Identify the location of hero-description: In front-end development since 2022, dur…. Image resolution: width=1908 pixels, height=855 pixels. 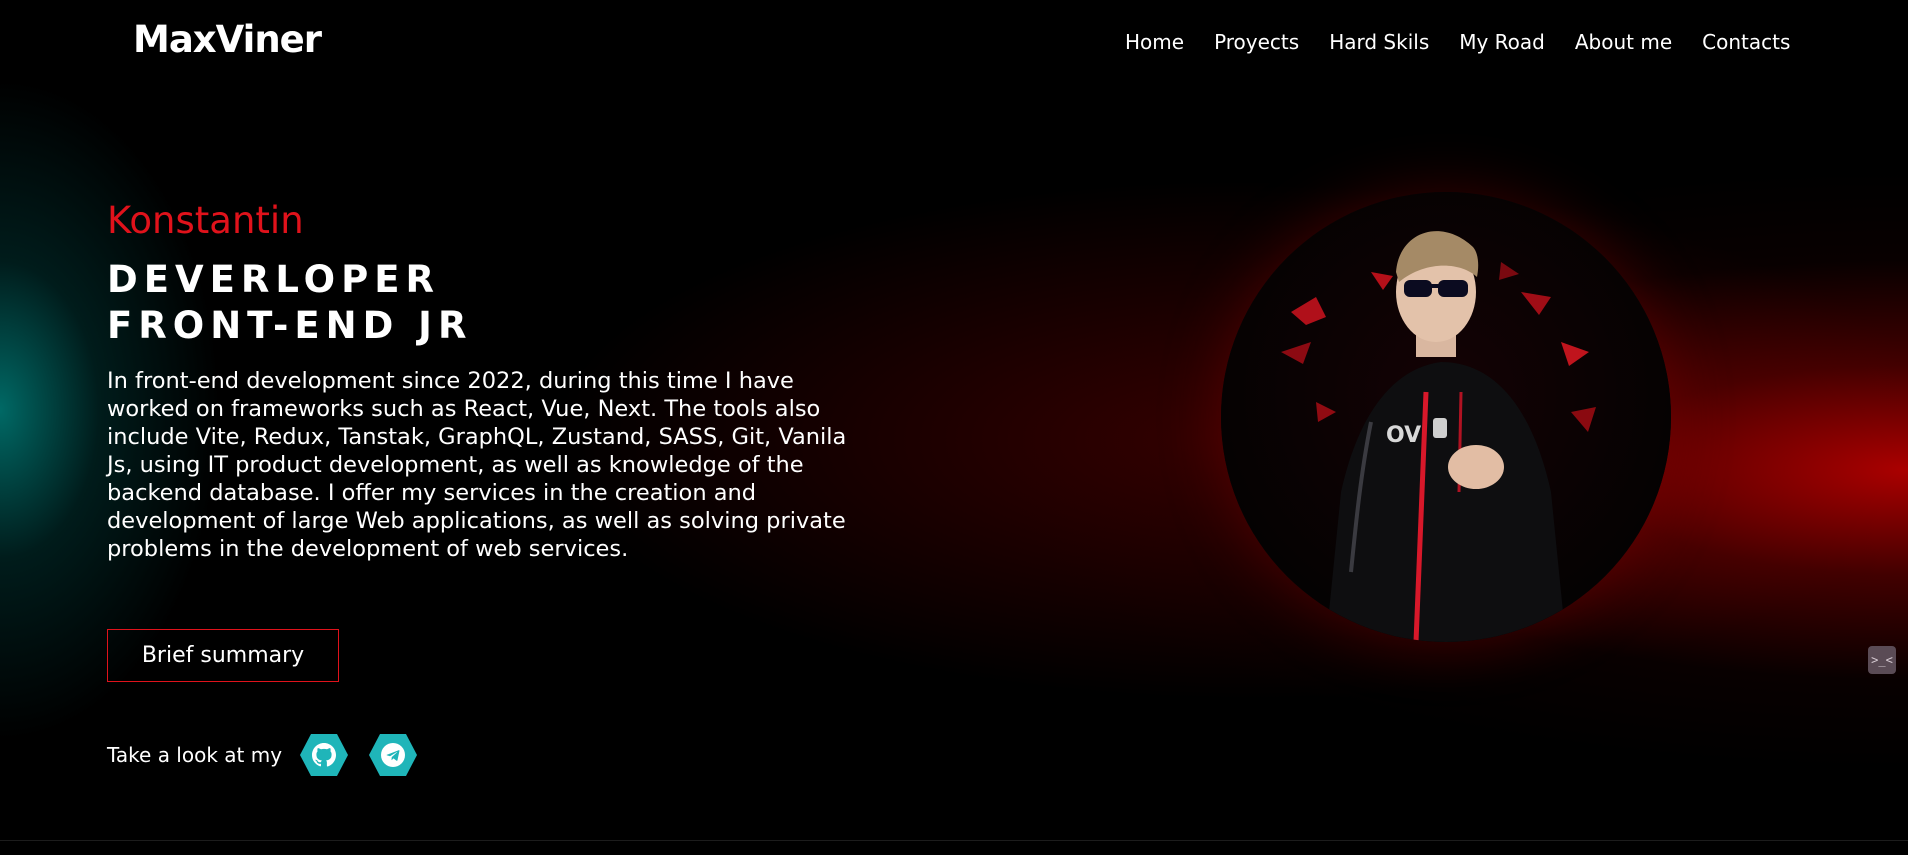
(477, 465).